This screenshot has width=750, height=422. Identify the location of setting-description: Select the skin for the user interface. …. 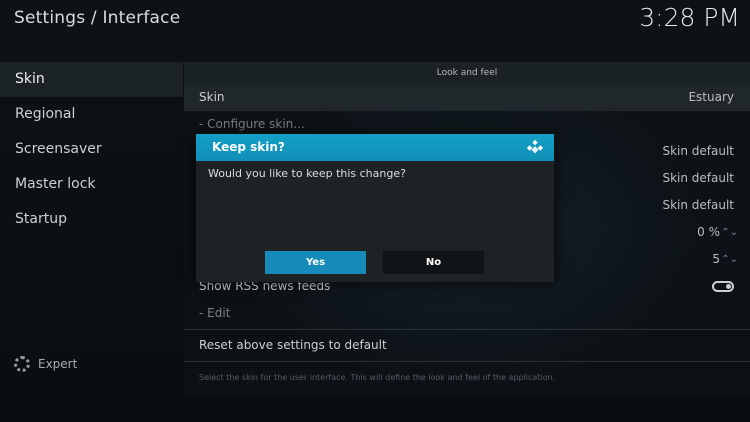
(377, 377).